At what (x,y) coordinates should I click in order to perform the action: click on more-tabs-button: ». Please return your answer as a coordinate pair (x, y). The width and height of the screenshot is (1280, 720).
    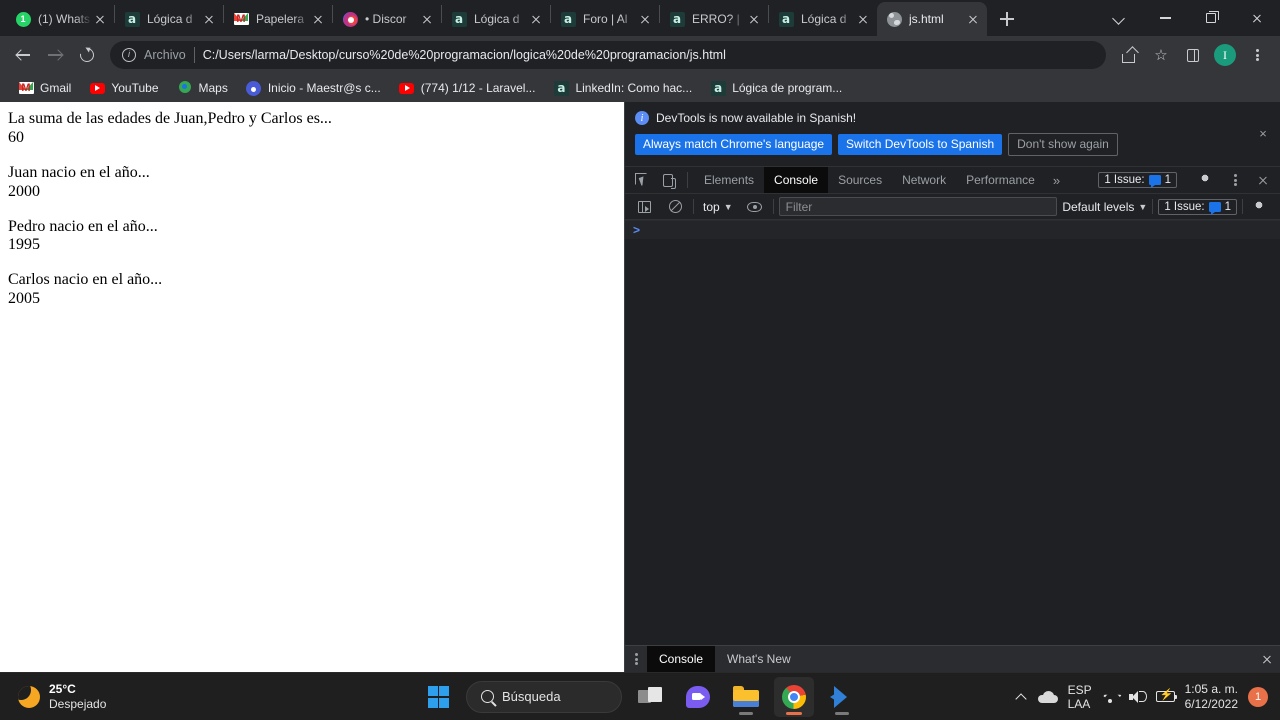
    Looking at the image, I should click on (1056, 180).